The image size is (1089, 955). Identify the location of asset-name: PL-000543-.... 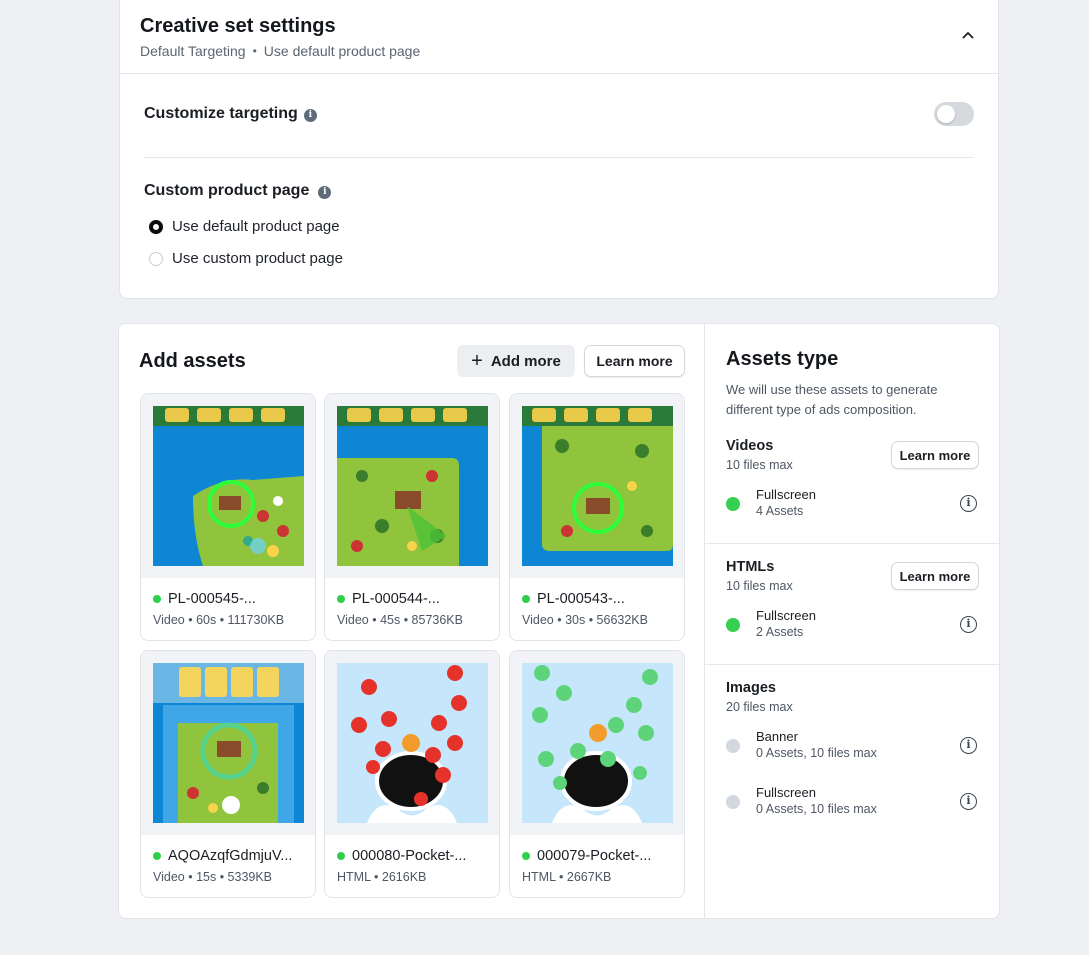
(573, 599).